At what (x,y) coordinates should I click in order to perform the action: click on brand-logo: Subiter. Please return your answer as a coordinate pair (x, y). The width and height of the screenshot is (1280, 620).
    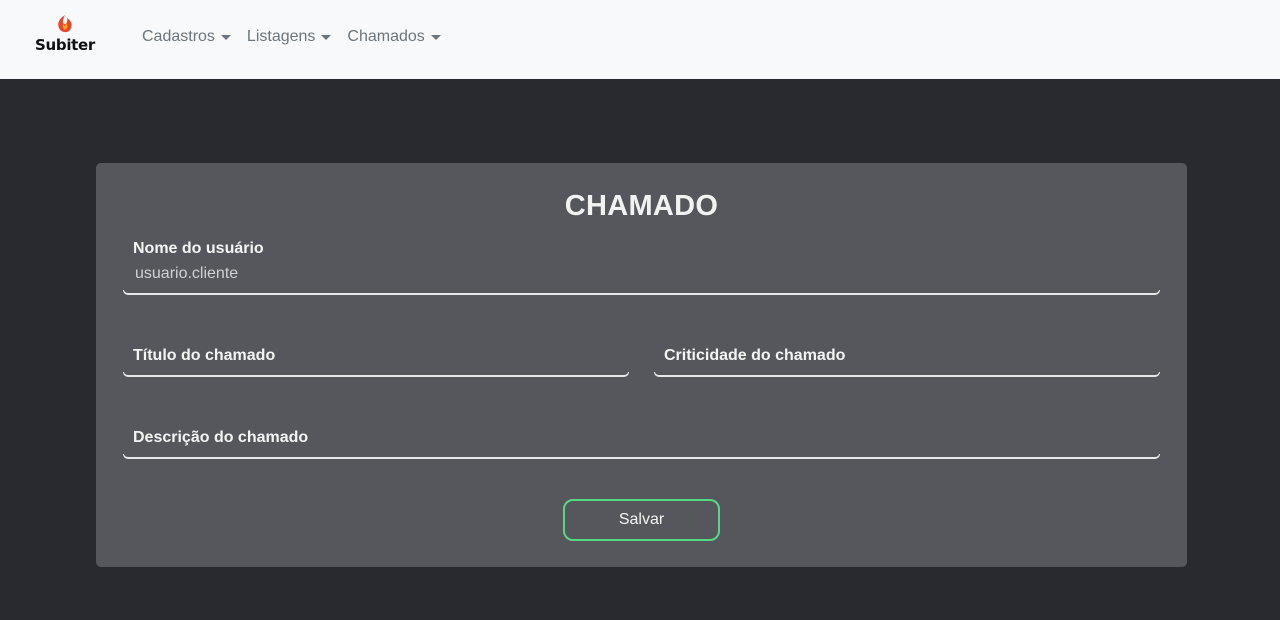
    Looking at the image, I should click on (65, 37).